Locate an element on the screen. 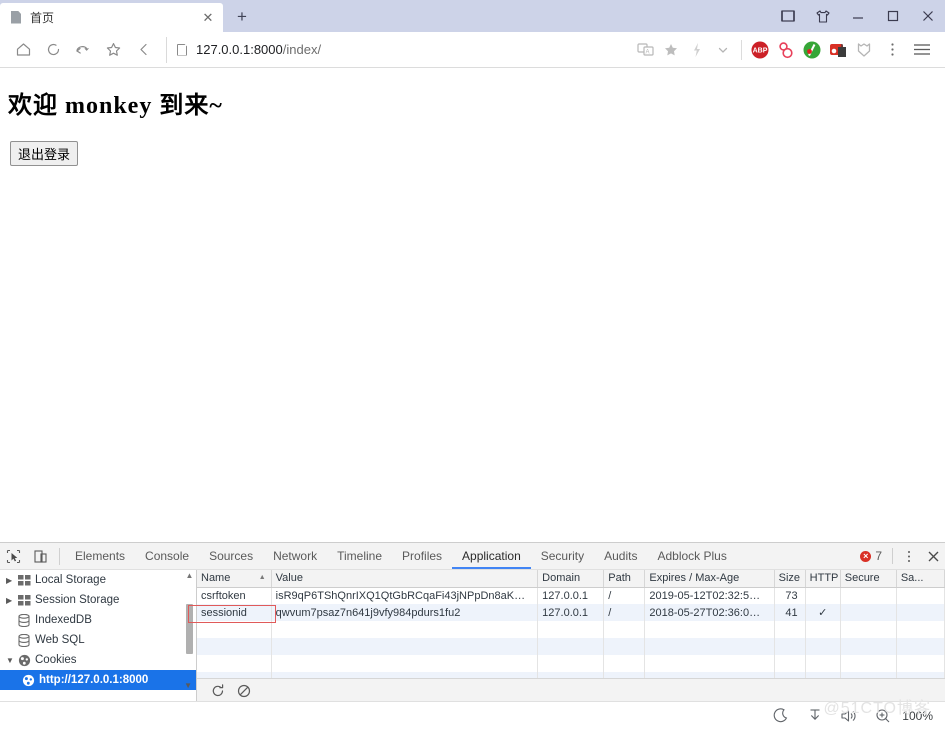  minimize-icon is located at coordinates (857, 16).